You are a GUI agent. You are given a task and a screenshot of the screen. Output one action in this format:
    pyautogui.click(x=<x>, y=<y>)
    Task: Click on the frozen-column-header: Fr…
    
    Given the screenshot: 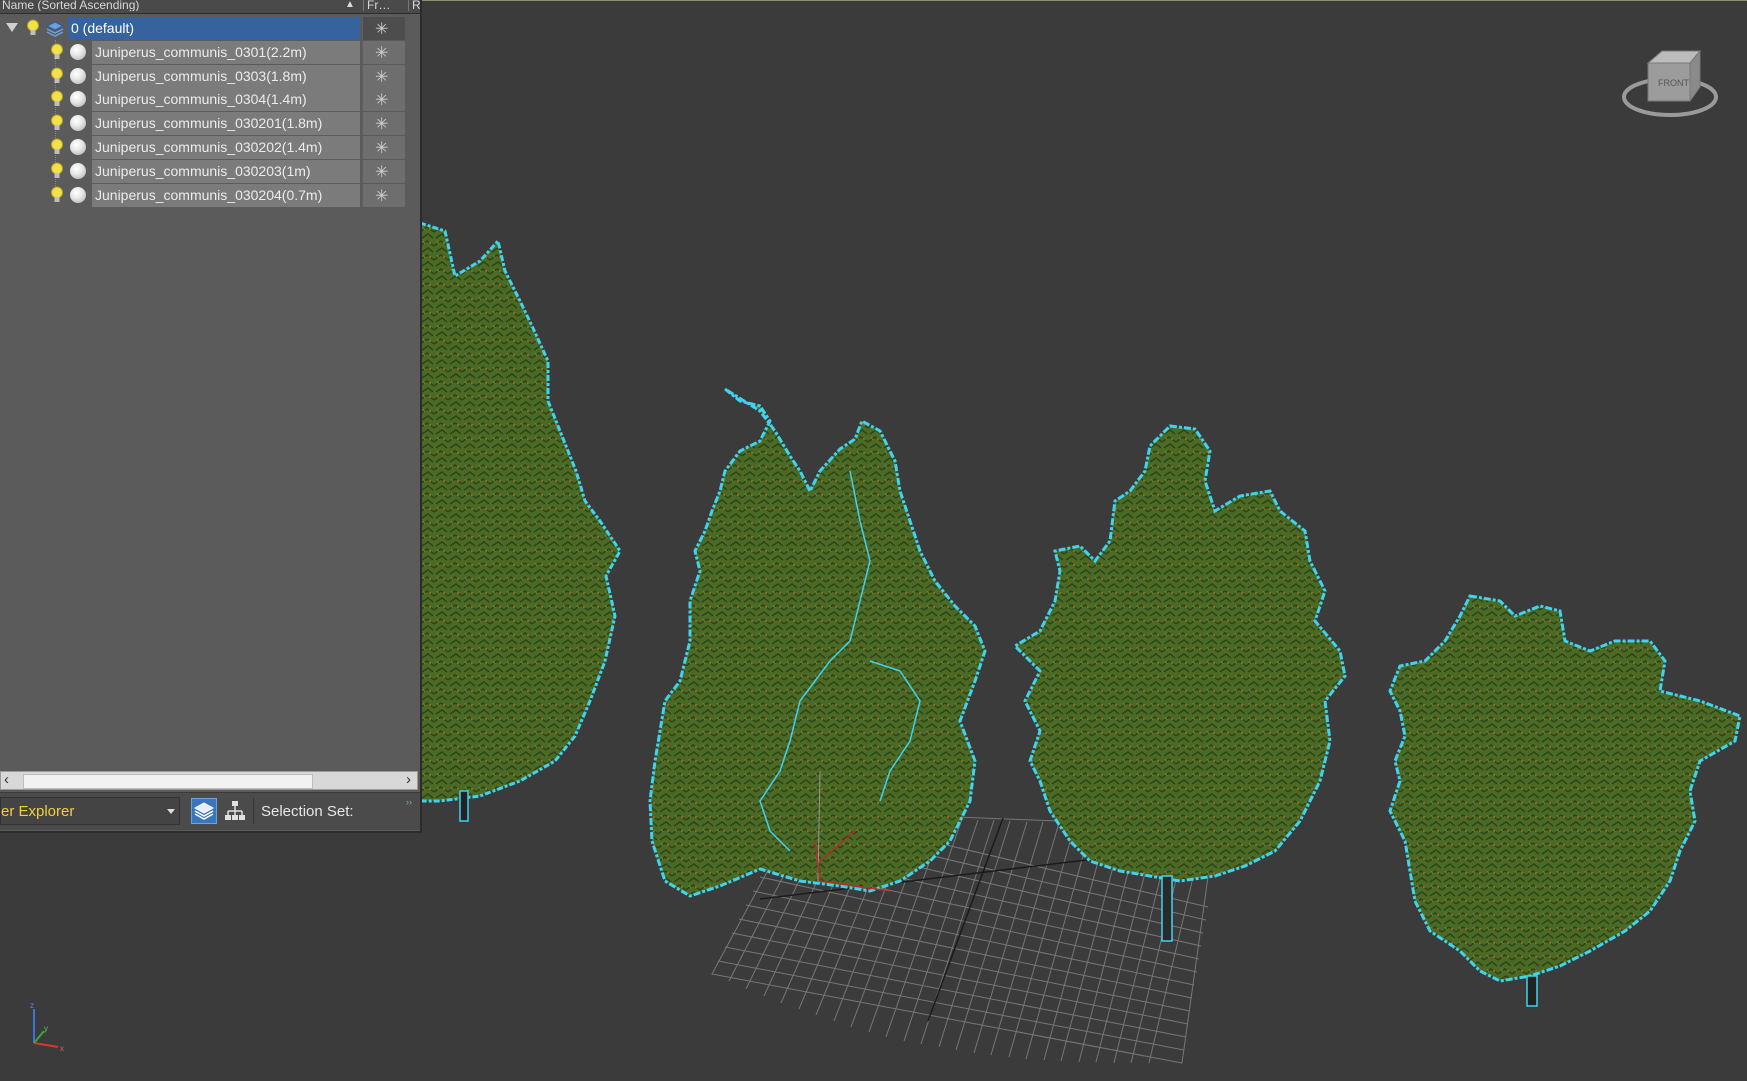 What is the action you would take?
    pyautogui.click(x=385, y=5)
    